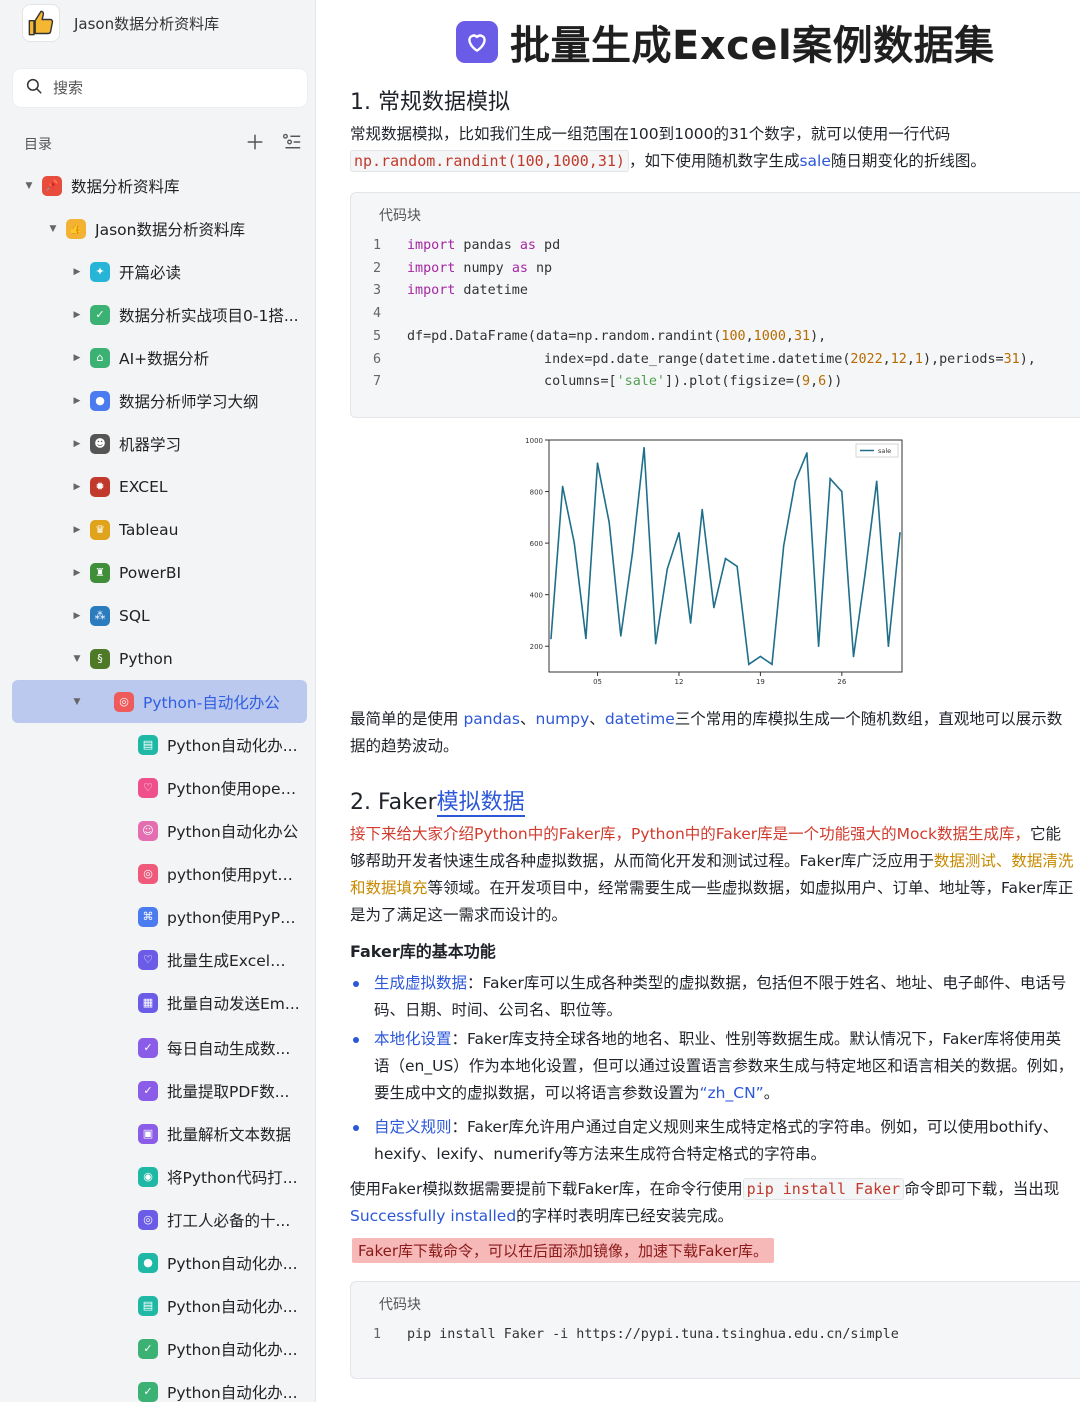 The height and width of the screenshot is (1402, 1080). What do you see at coordinates (148, 1002) in the screenshot?
I see `grid-icon: ▦` at bounding box center [148, 1002].